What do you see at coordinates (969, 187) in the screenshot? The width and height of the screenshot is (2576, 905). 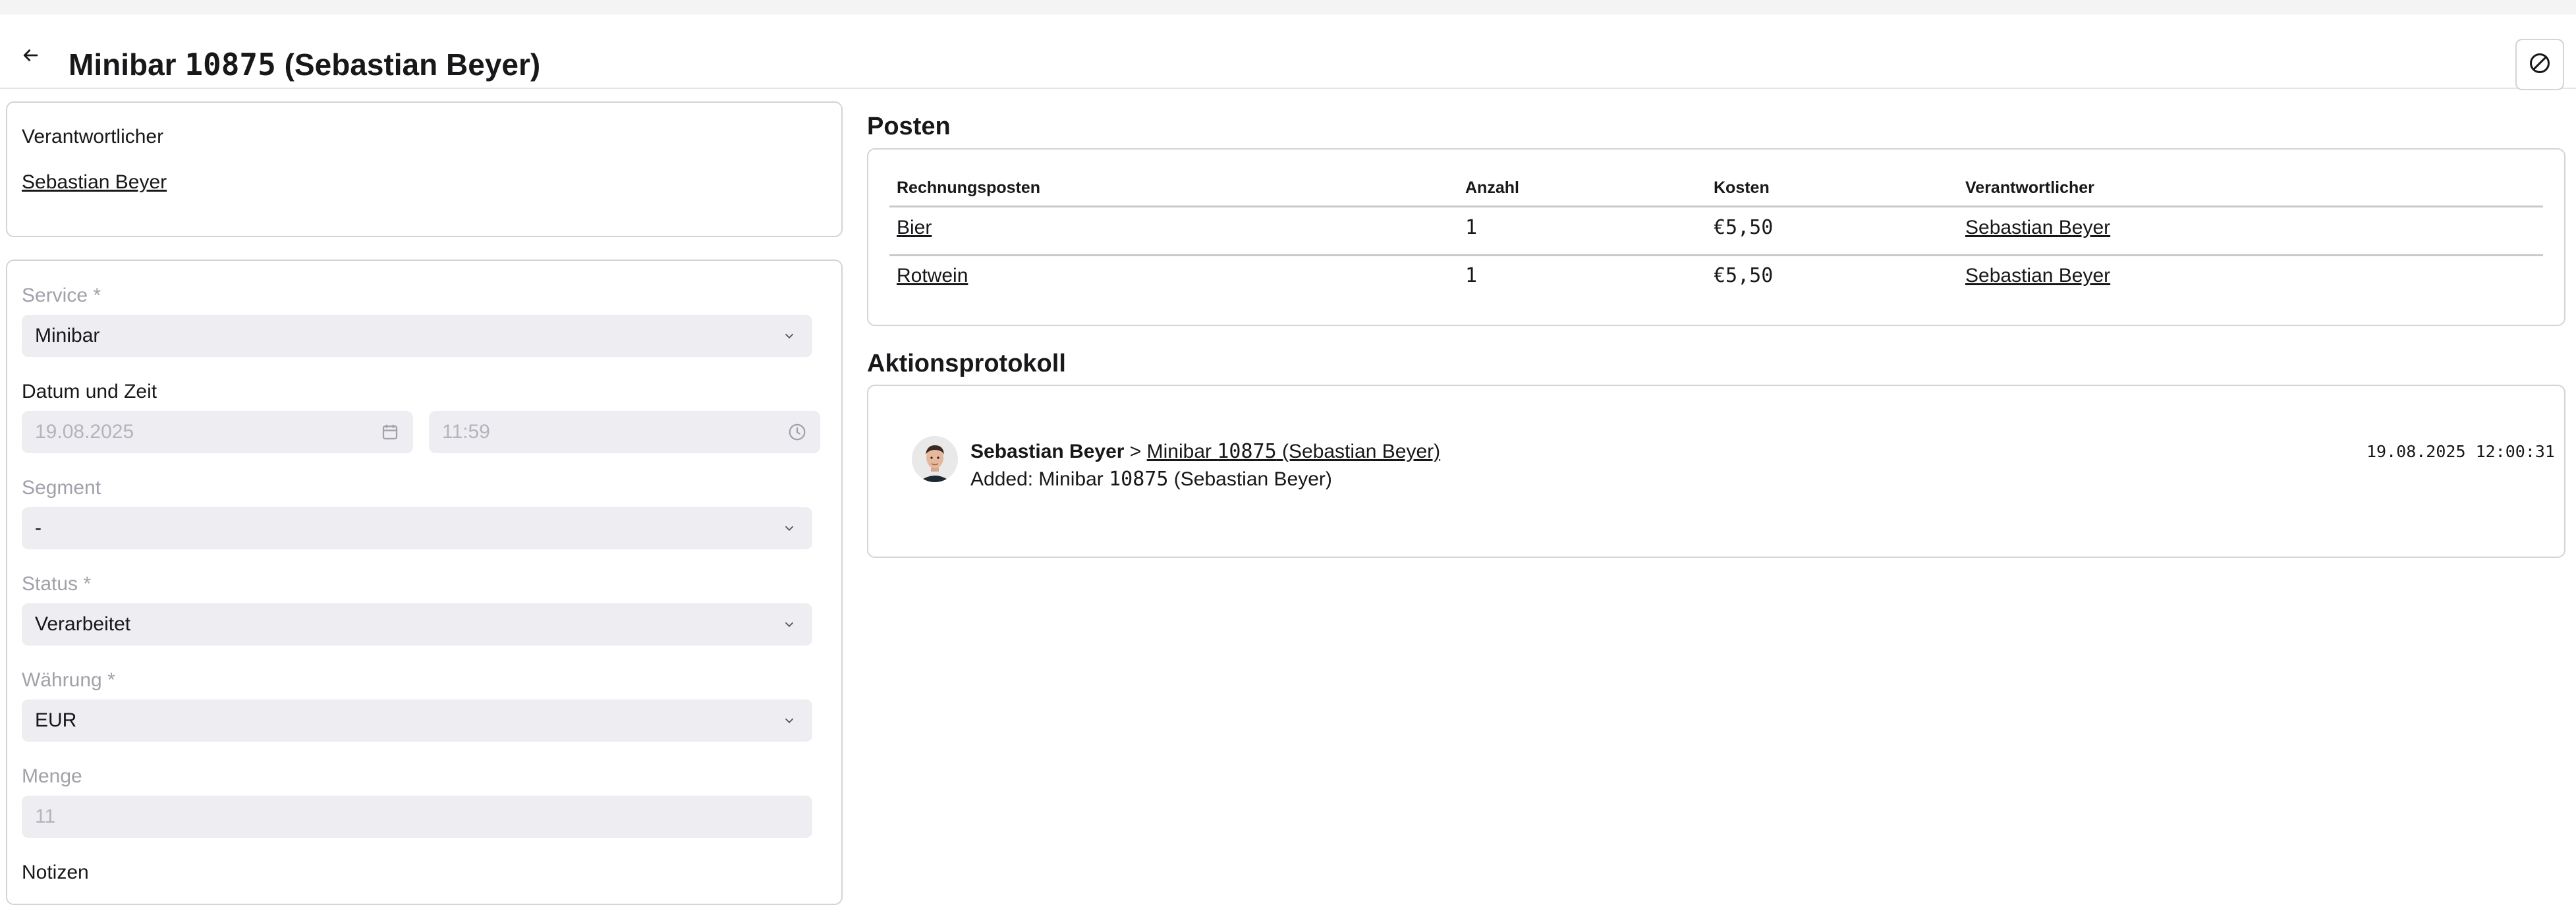 I see `column-header-item: Rechnungsposten` at bounding box center [969, 187].